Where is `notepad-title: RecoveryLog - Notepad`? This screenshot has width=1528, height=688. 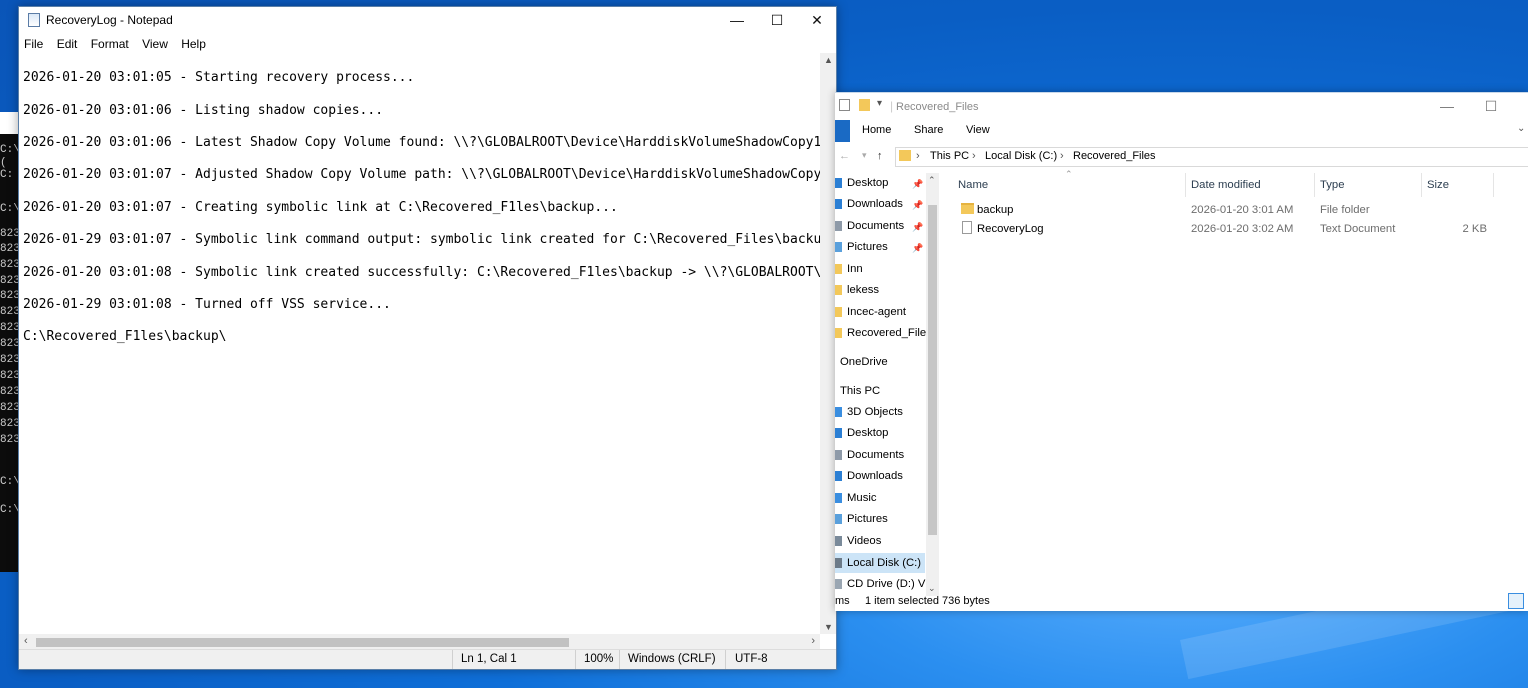
notepad-title: RecoveryLog - Notepad is located at coordinates (109, 20).